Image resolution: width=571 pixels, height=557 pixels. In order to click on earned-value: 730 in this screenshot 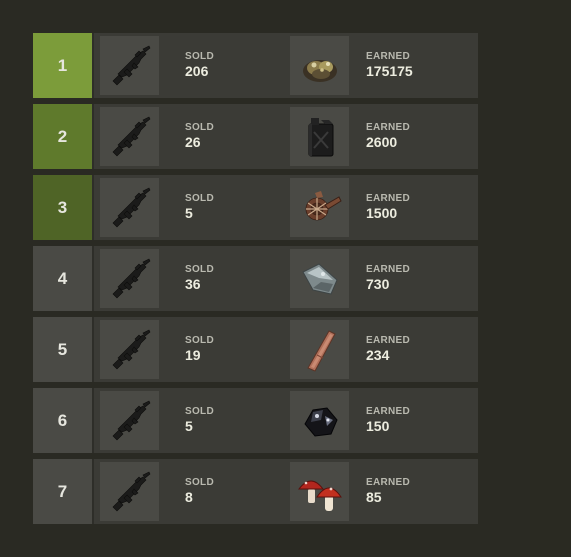, I will do `click(378, 284)`.